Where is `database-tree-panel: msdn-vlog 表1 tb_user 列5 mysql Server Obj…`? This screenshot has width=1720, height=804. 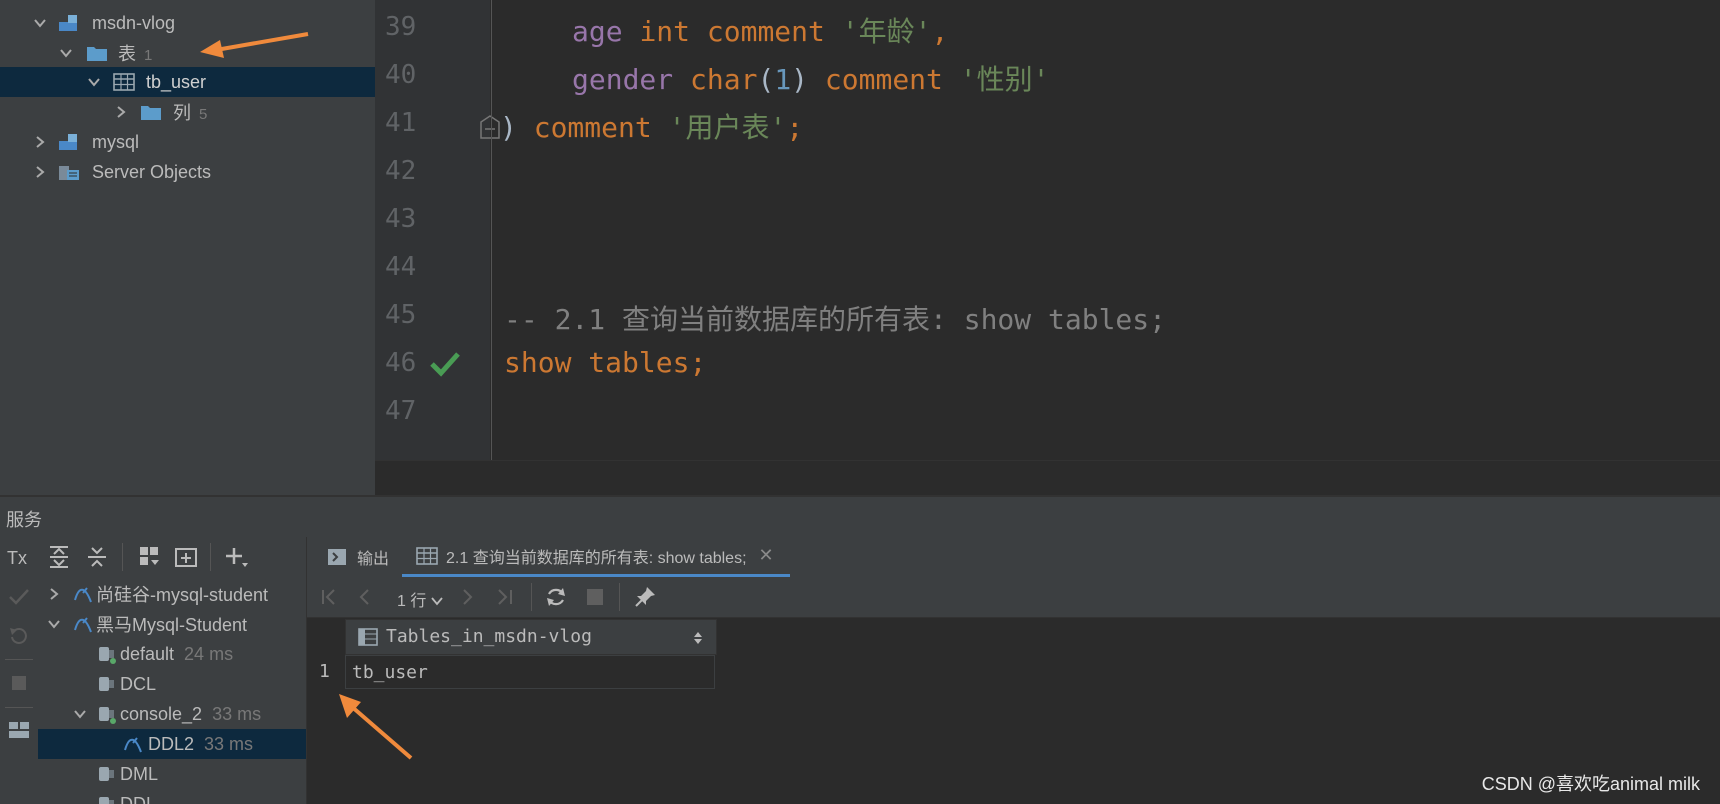
database-tree-panel: msdn-vlog 表1 tb_user 列5 mysql Server Obj… is located at coordinates (187, 247).